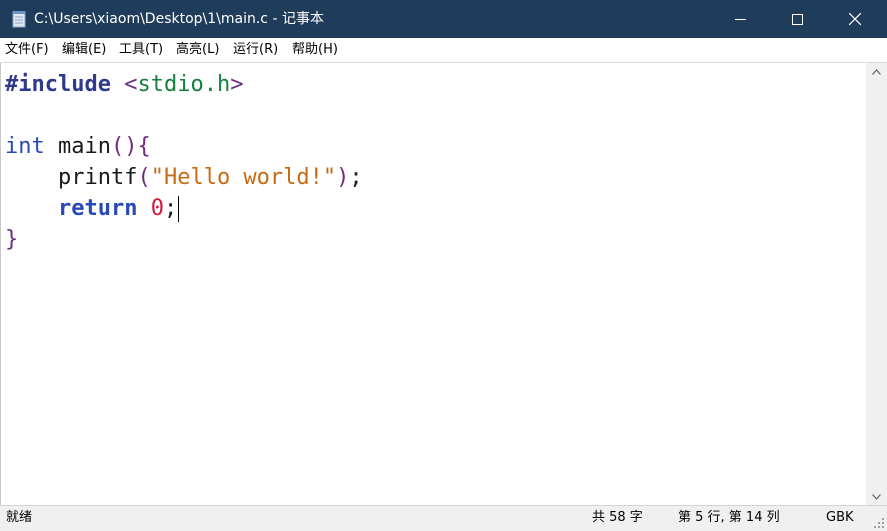 The width and height of the screenshot is (887, 531). I want to click on code-line-5: return 0;, so click(92, 208).